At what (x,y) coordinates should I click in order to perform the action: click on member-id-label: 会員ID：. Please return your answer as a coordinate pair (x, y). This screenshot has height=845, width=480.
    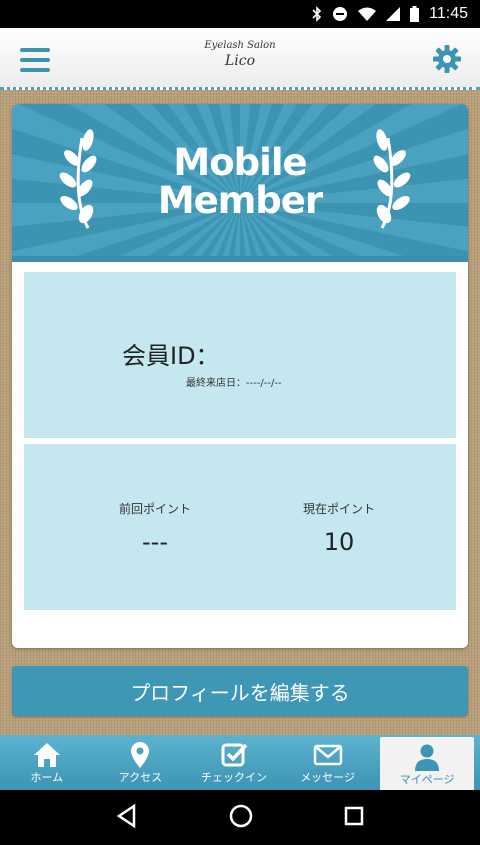
    Looking at the image, I should click on (171, 356).